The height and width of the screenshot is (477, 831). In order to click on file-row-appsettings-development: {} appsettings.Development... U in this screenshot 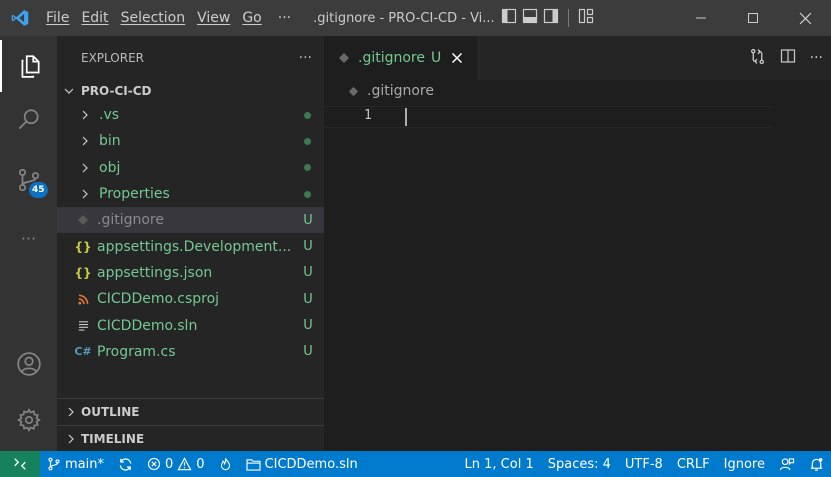, I will do `click(190, 246)`.